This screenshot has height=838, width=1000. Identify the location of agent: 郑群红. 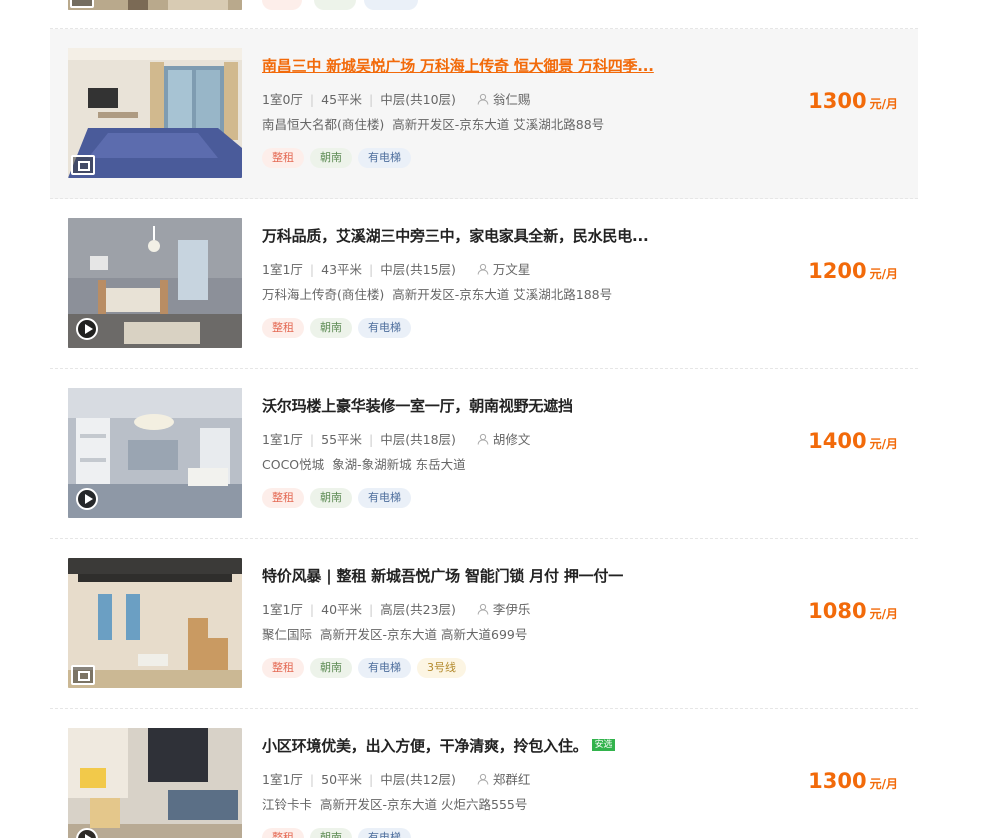
(504, 779).